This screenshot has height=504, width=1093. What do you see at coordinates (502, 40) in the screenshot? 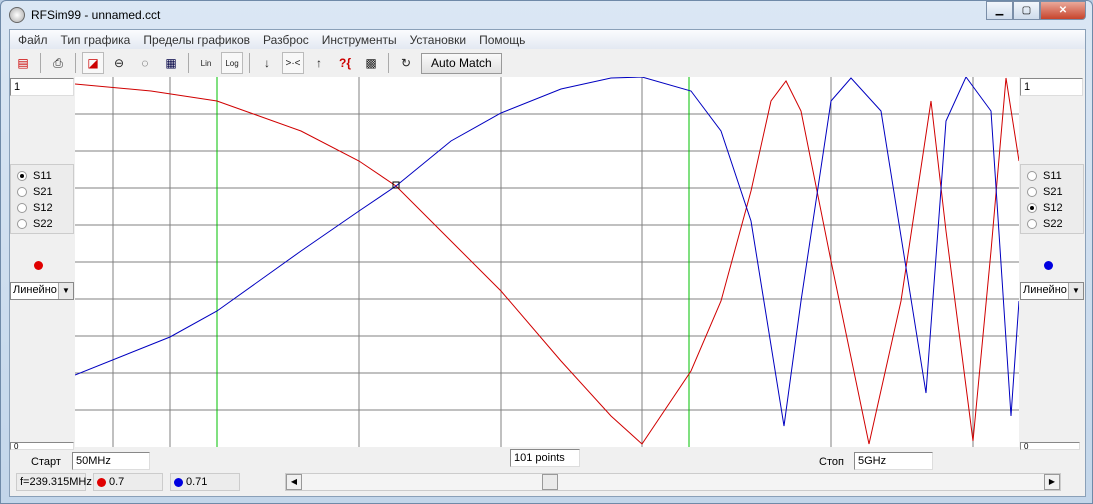
I see `menu-help: Помощь` at bounding box center [502, 40].